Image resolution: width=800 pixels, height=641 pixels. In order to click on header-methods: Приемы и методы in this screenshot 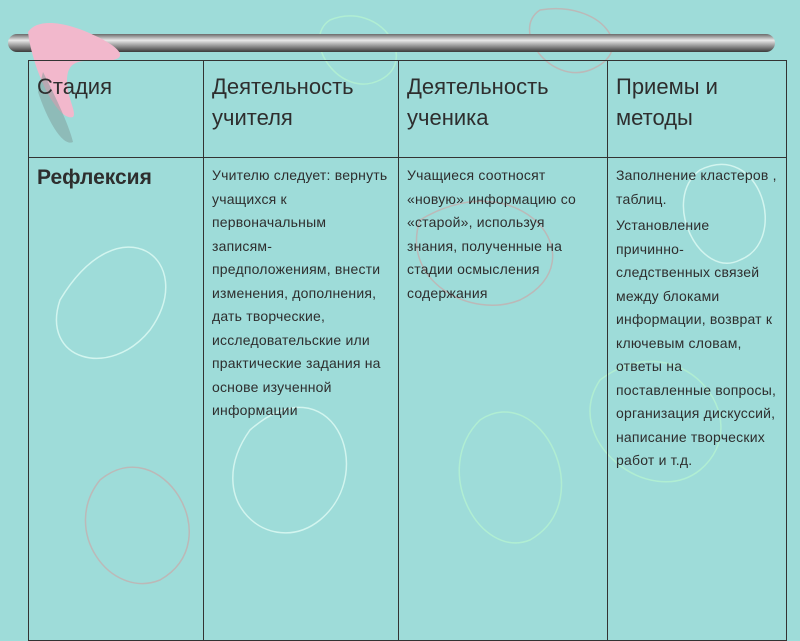, I will do `click(697, 109)`.